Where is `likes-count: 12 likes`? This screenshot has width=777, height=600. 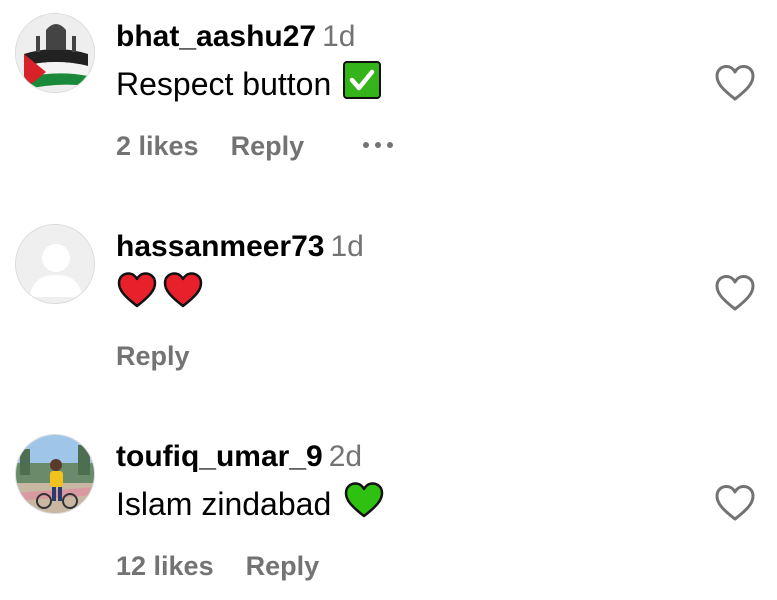 likes-count: 12 likes is located at coordinates (165, 566).